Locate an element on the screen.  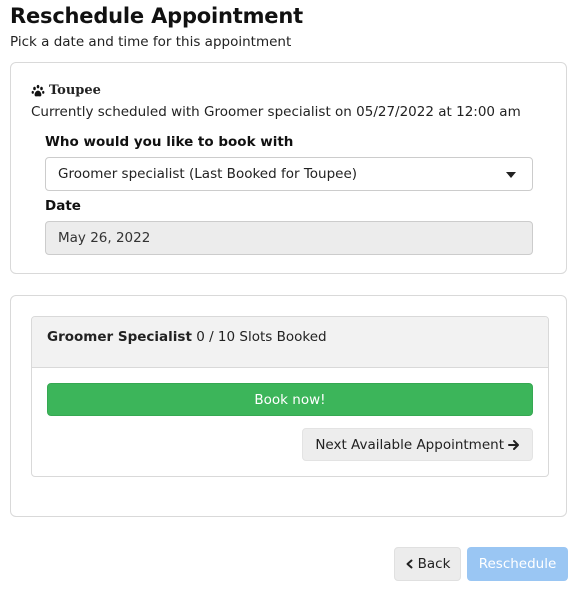
next-available-label: Next Available Appointment is located at coordinates (409, 444).